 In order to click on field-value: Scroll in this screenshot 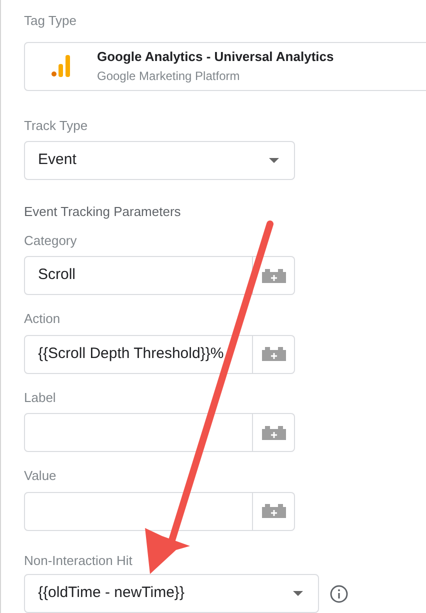, I will do `click(57, 275)`.